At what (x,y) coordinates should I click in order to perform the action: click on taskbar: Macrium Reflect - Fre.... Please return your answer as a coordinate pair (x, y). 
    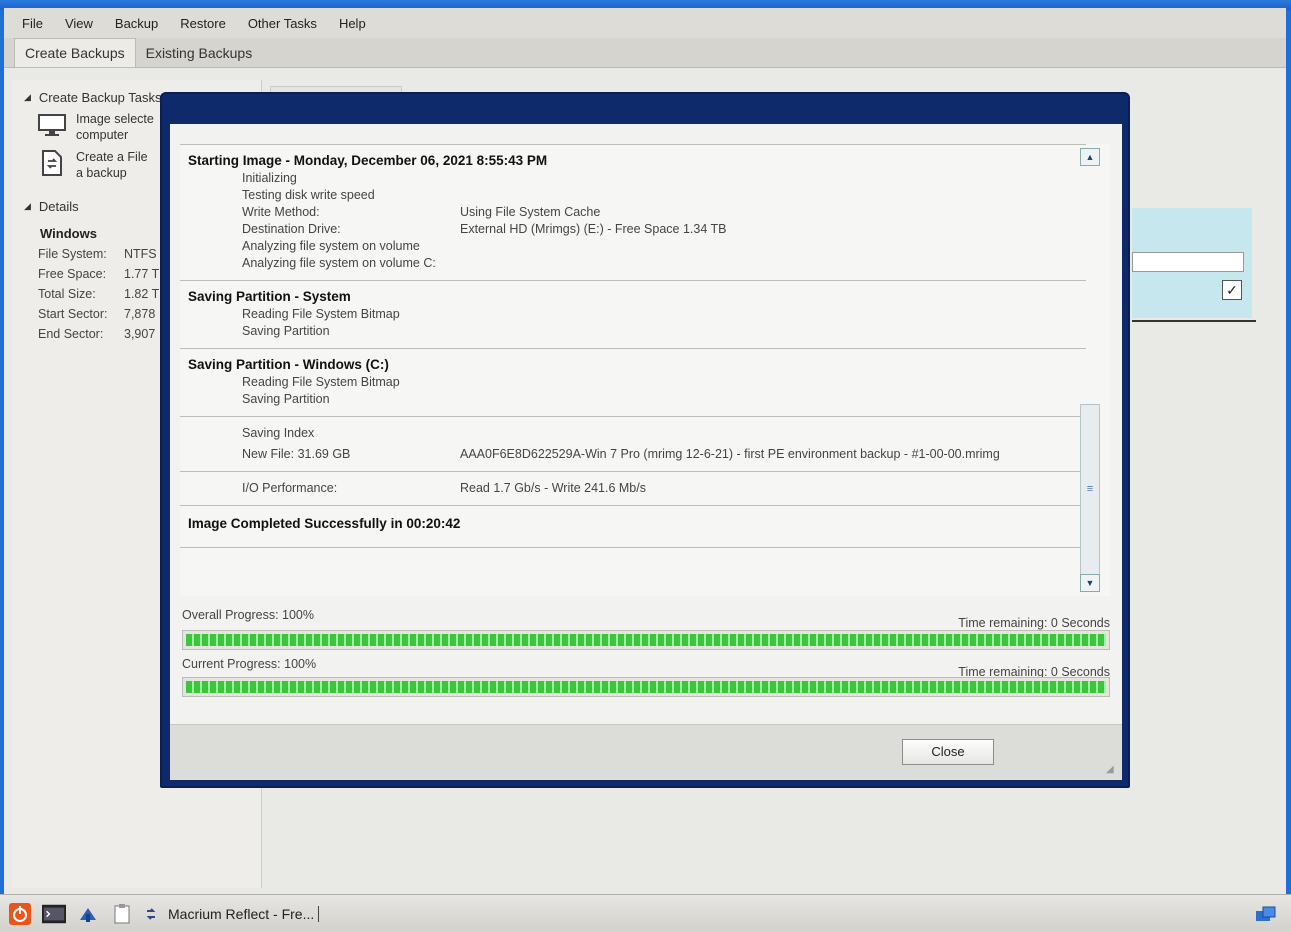
    Looking at the image, I should click on (645, 913).